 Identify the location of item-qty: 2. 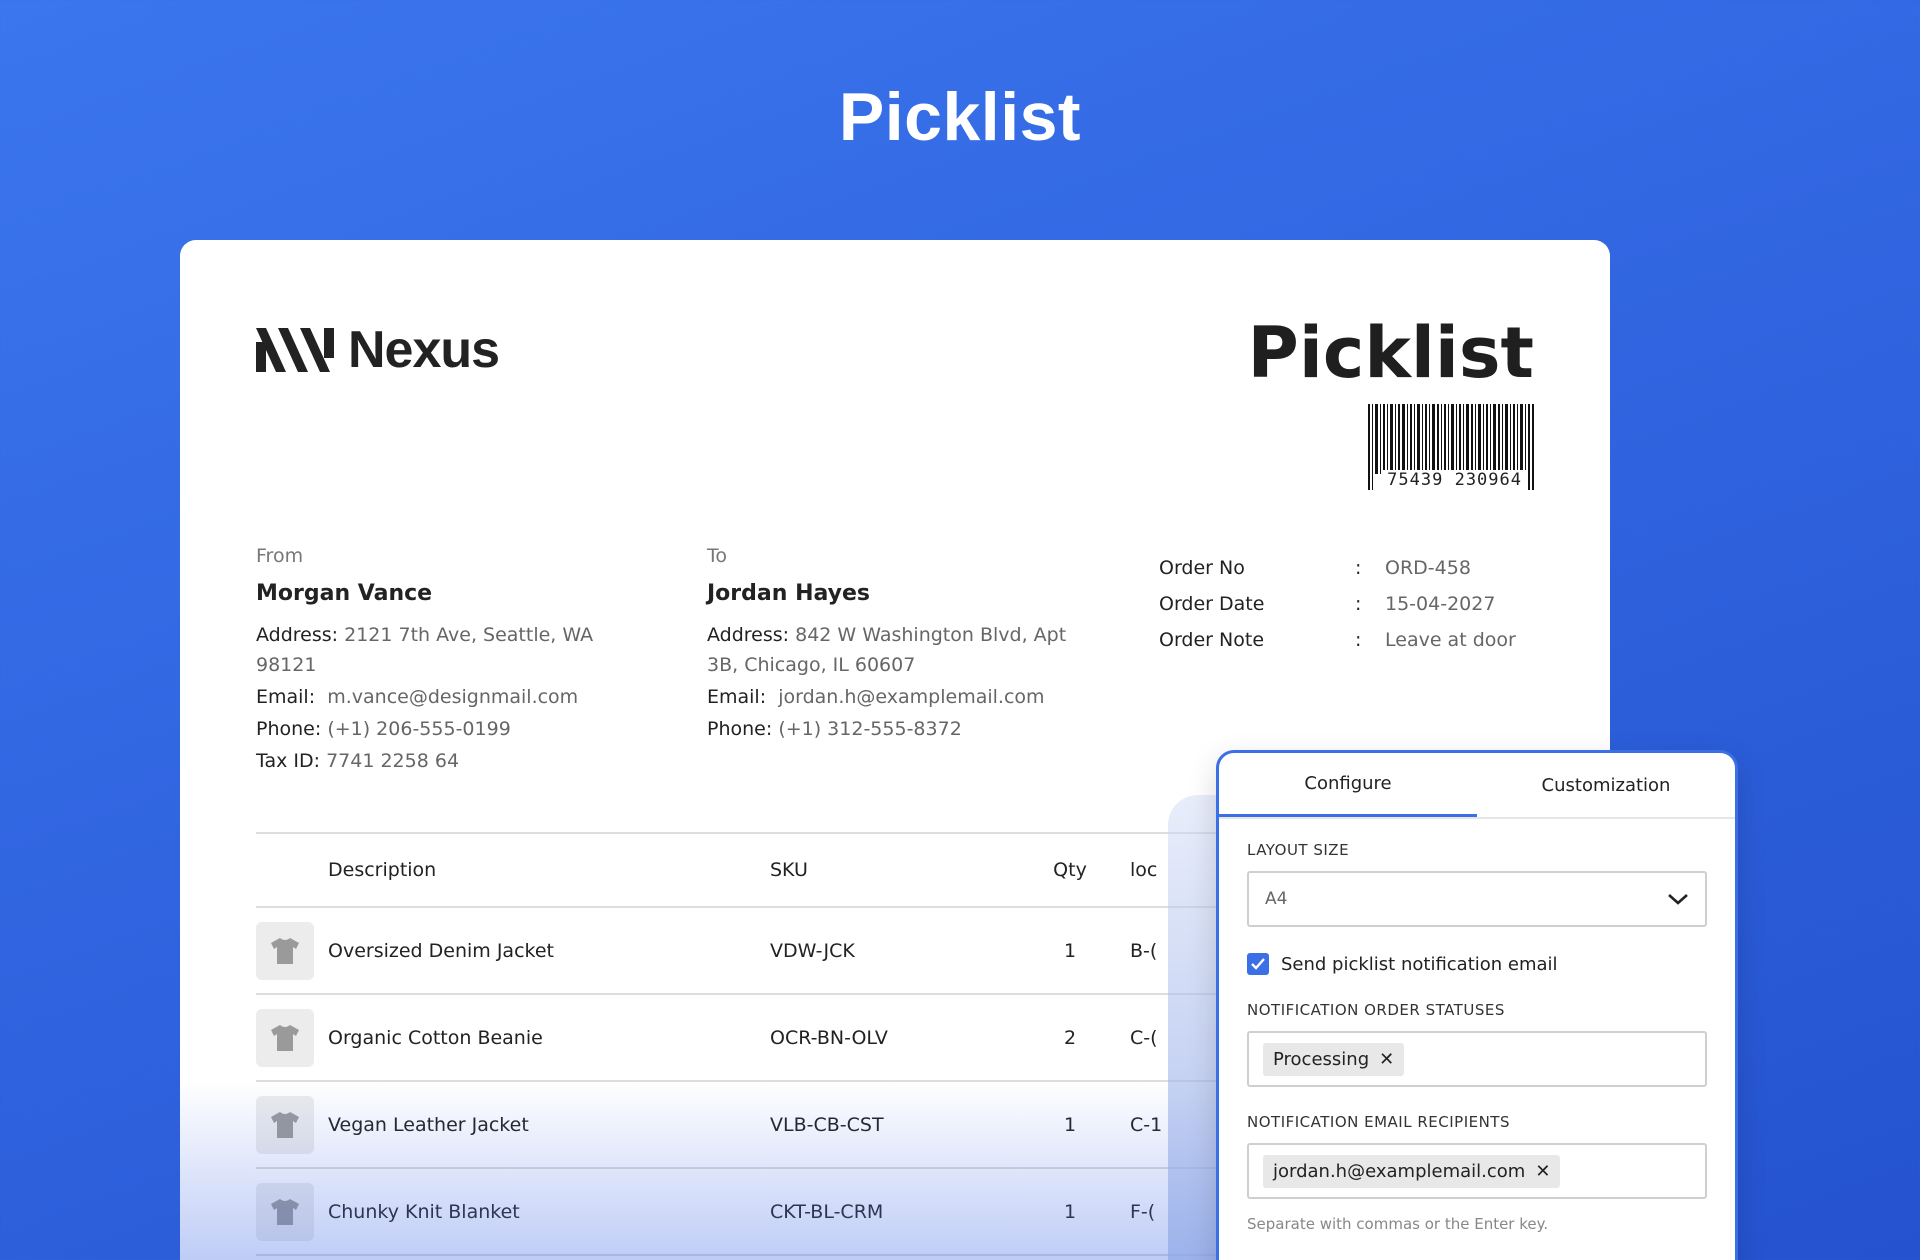
(1070, 1037).